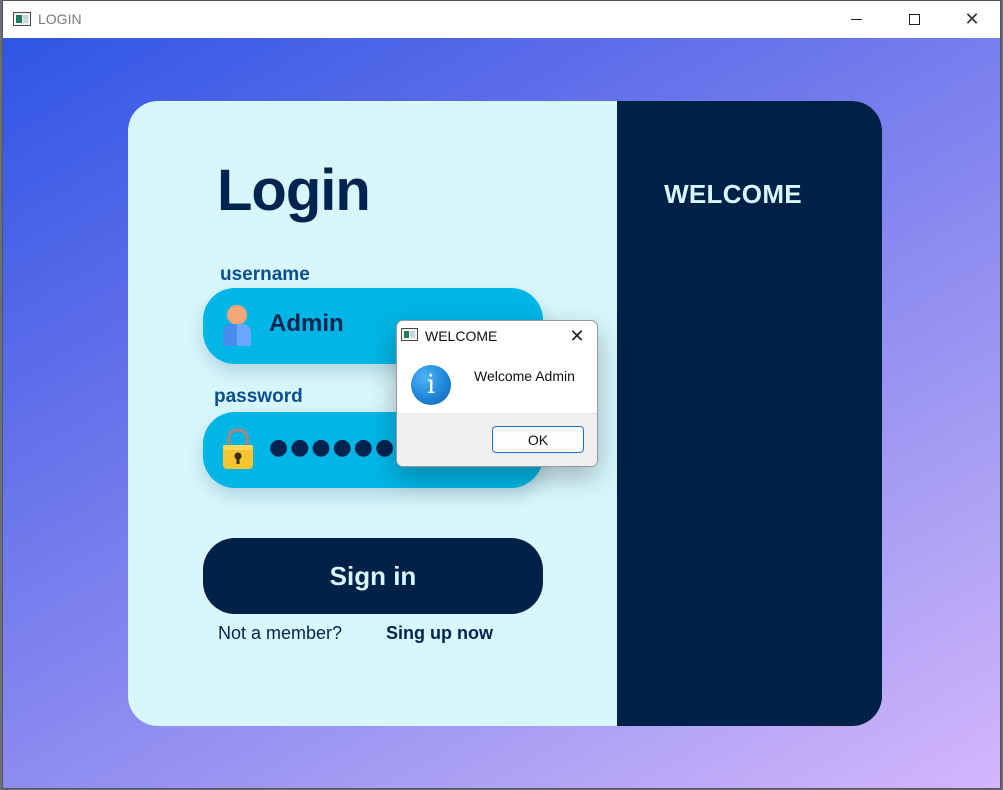  I want to click on username-value: Admin, so click(306, 323).